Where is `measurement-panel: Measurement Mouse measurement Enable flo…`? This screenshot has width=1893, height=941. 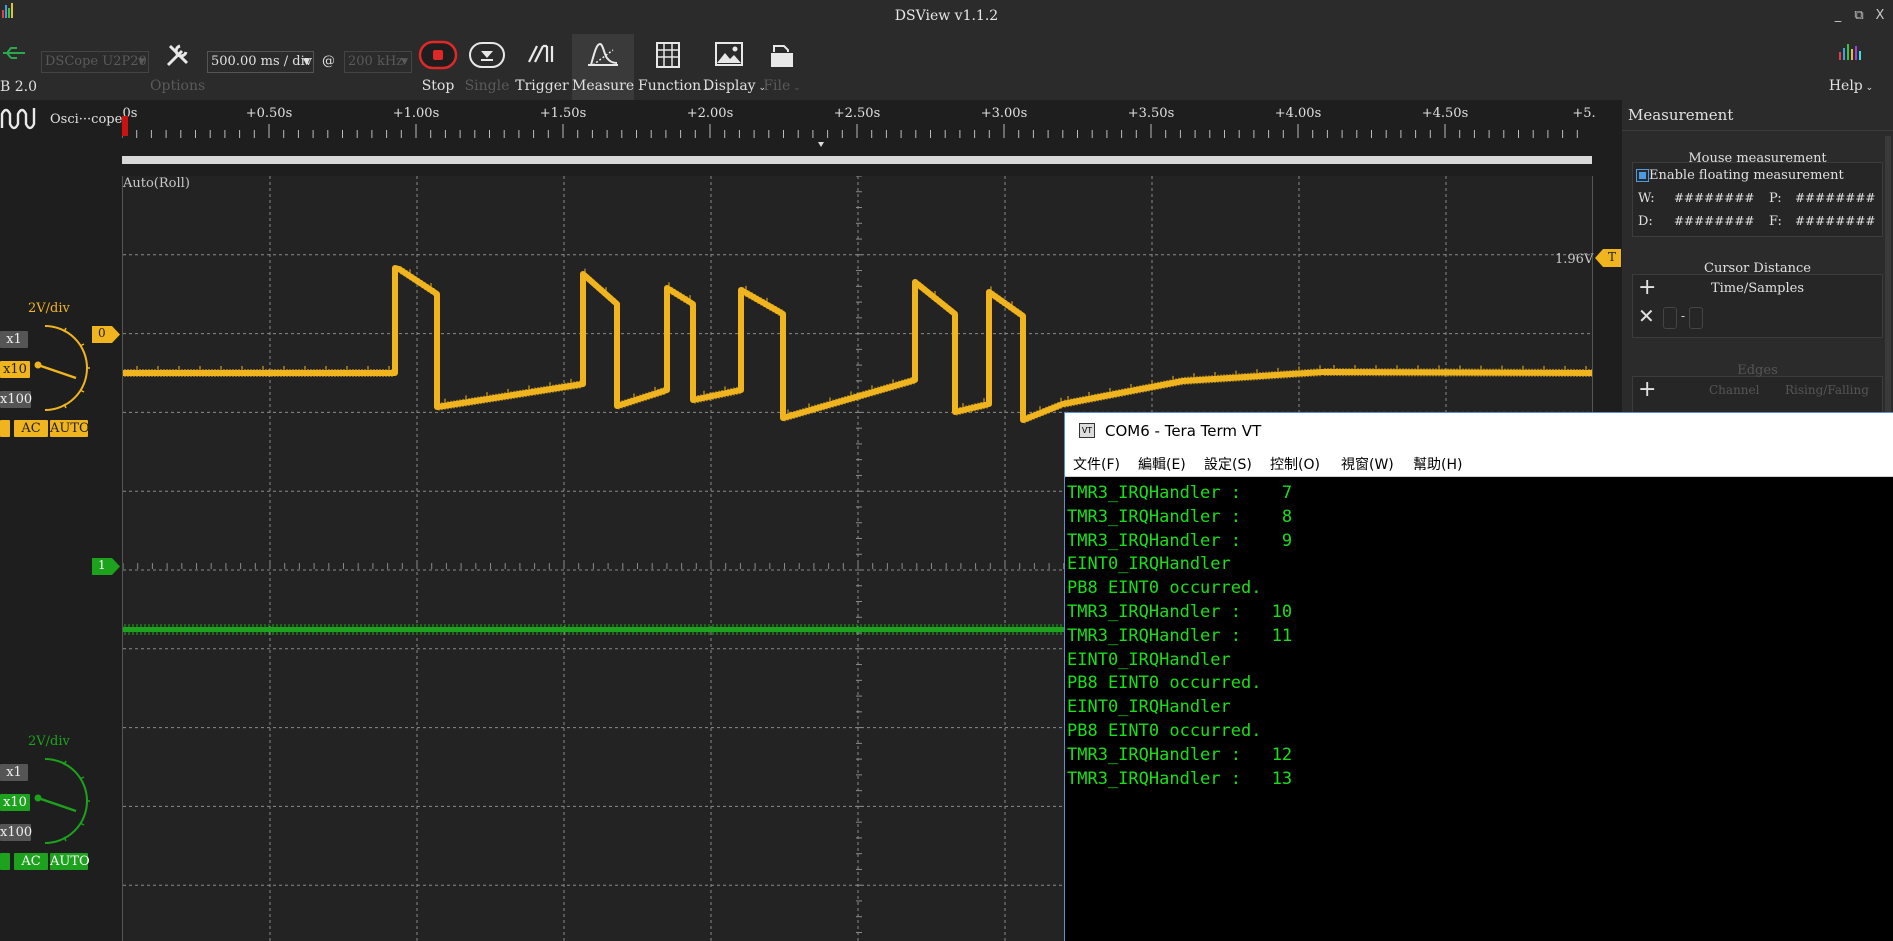
measurement-panel: Measurement Mouse measurement Enable flo… is located at coordinates (1757, 260).